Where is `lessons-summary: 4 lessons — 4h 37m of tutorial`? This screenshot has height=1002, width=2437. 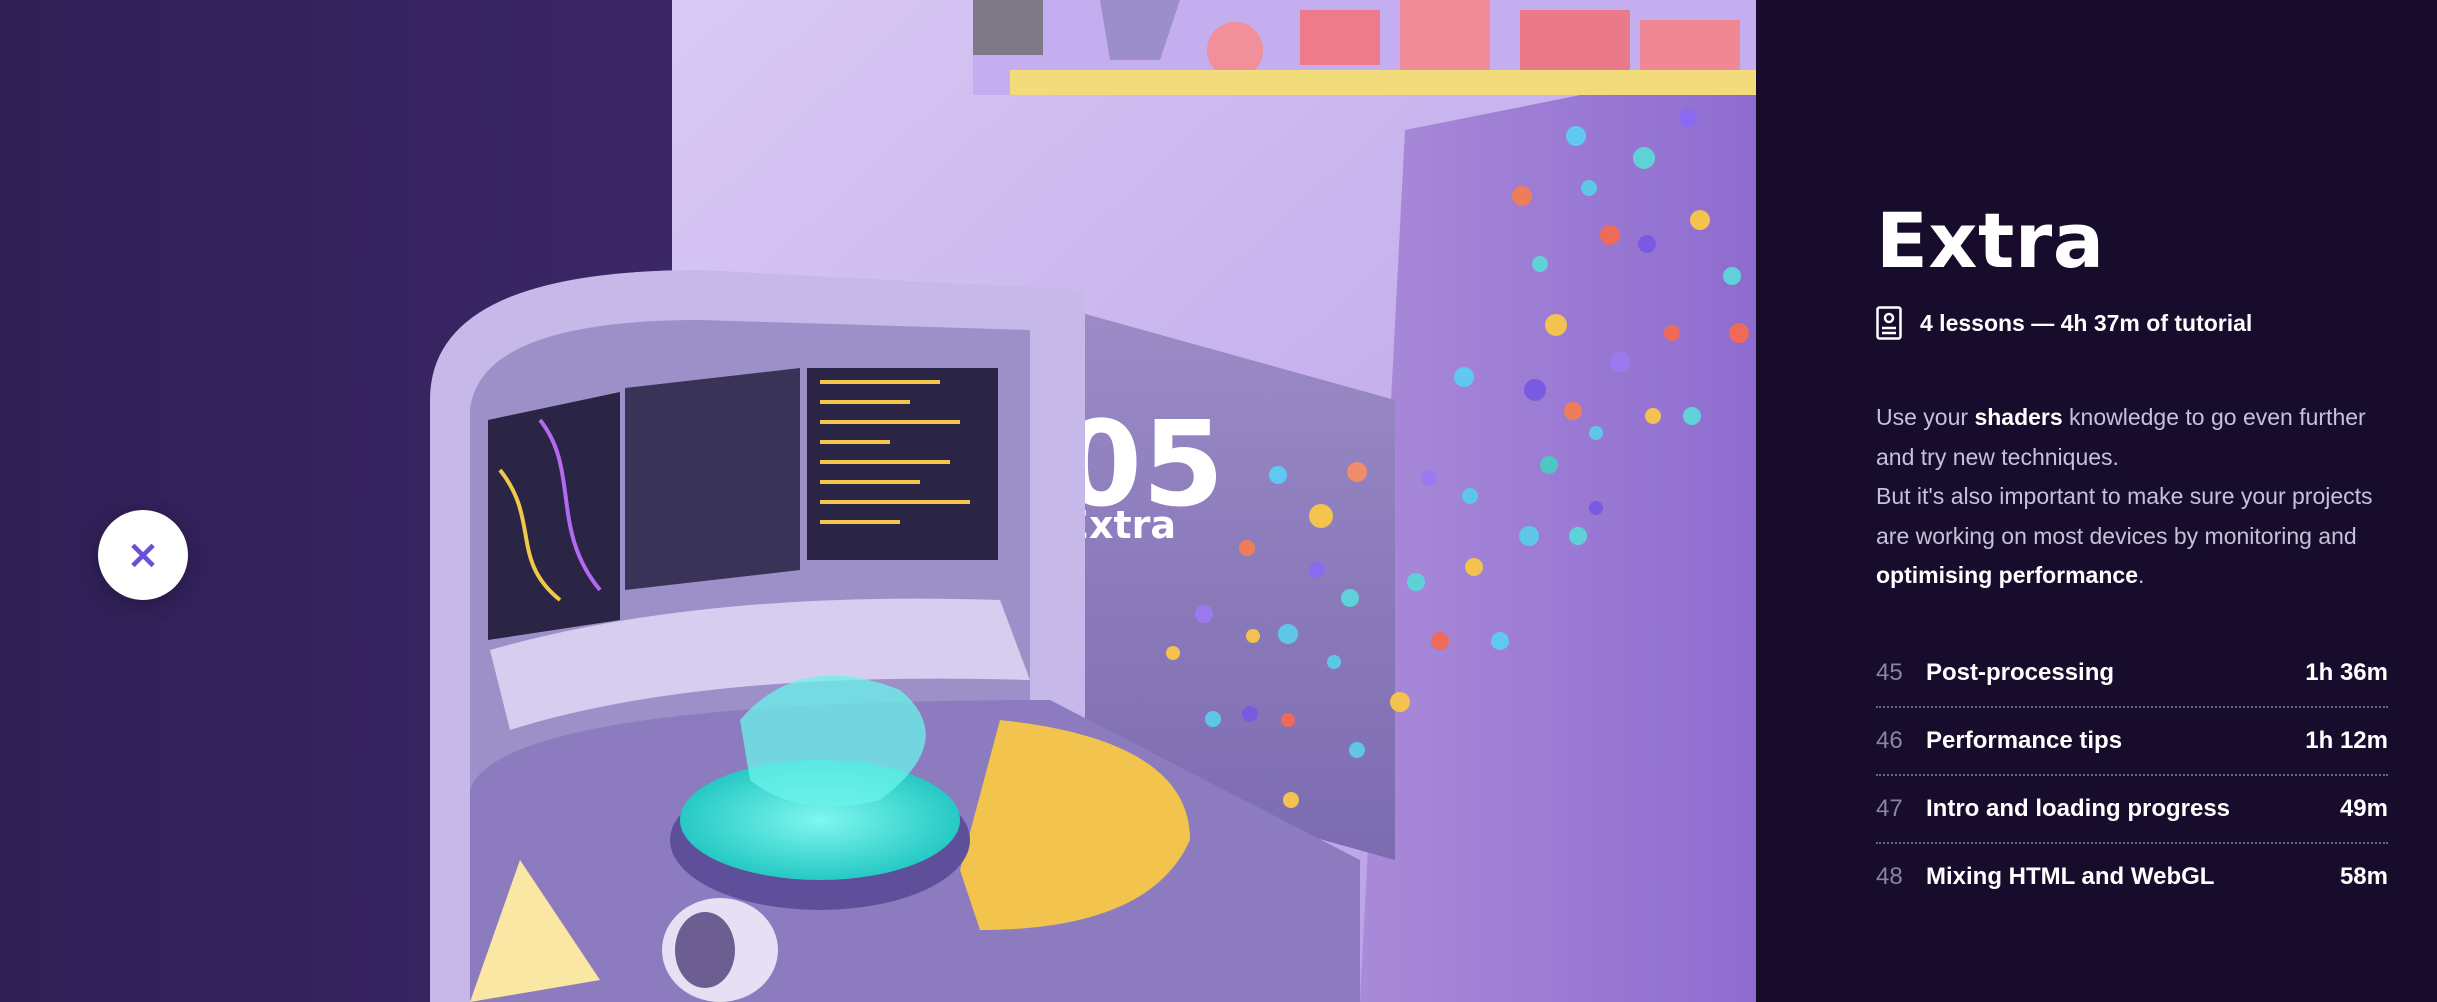 lessons-summary: 4 lessons — 4h 37m of tutorial is located at coordinates (2086, 322).